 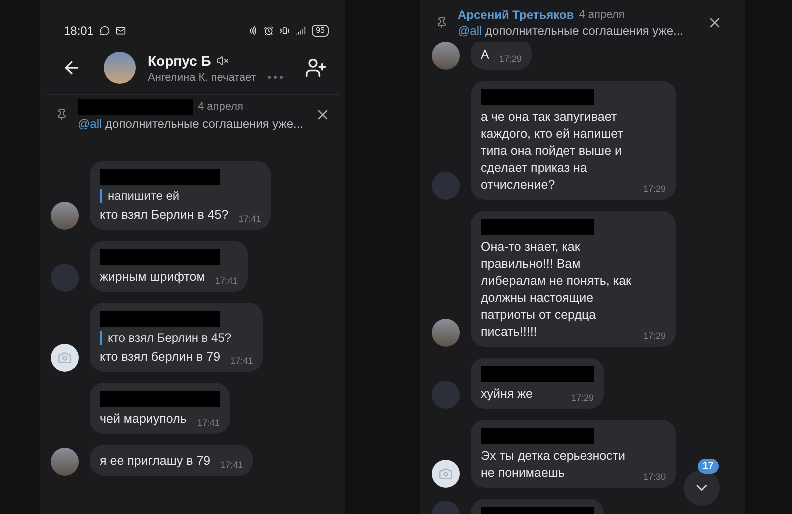 I want to click on battery-level: 95, so click(x=320, y=31).